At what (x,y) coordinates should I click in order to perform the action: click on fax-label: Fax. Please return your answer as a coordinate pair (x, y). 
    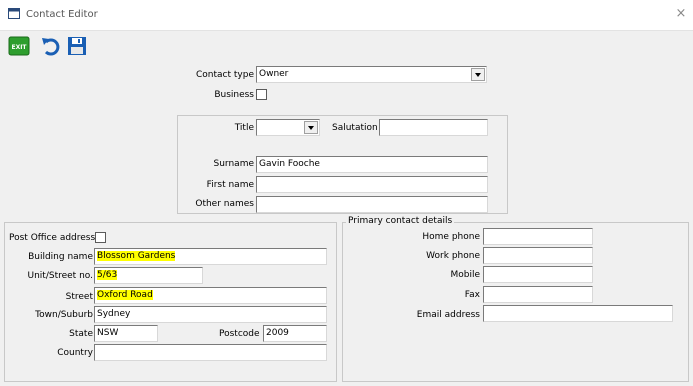
    Looking at the image, I should click on (472, 295).